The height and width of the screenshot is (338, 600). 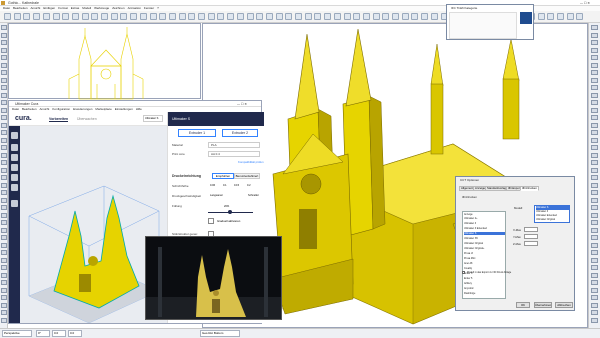 I want to click on layer-value: 0.1, so click(x=225, y=185).